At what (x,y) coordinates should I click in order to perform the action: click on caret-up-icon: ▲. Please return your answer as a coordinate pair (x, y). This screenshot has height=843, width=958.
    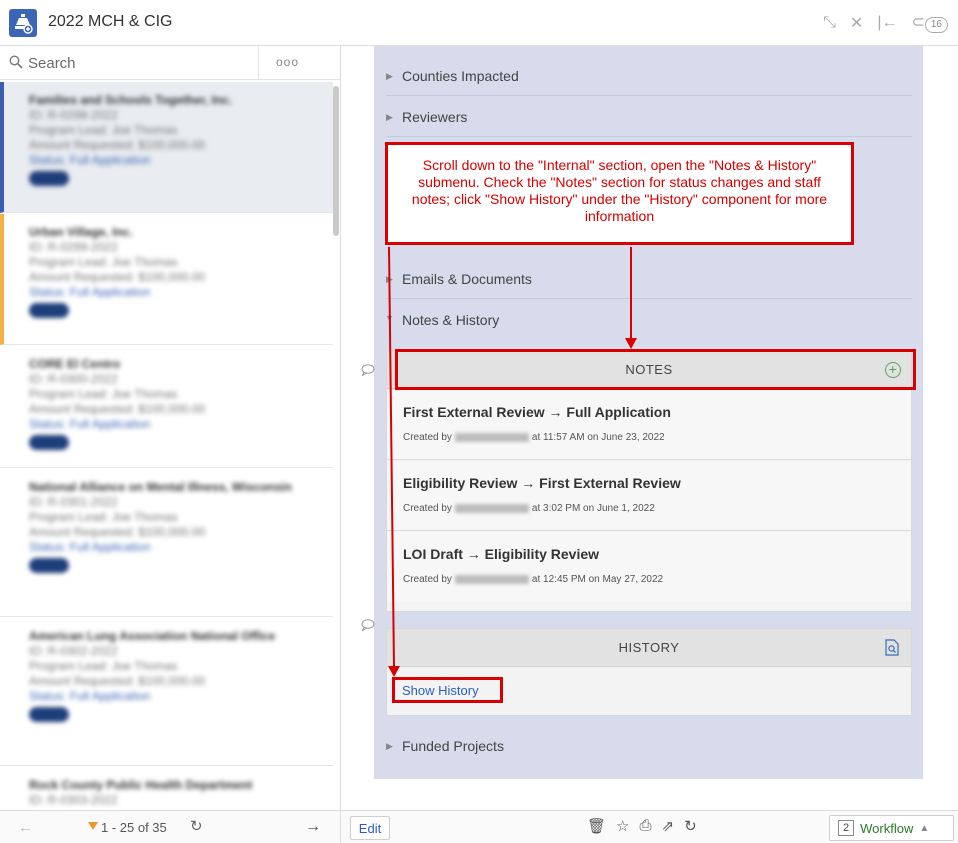
    Looking at the image, I should click on (924, 828).